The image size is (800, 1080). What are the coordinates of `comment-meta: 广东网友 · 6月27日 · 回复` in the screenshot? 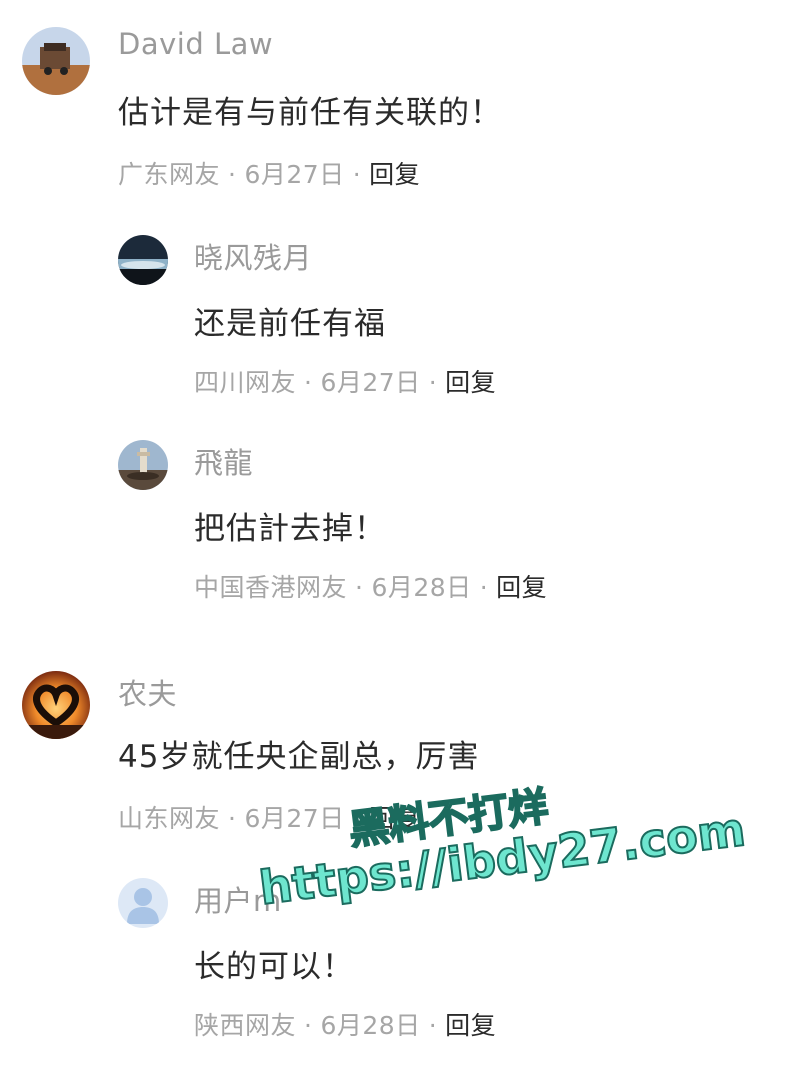 It's located at (269, 173).